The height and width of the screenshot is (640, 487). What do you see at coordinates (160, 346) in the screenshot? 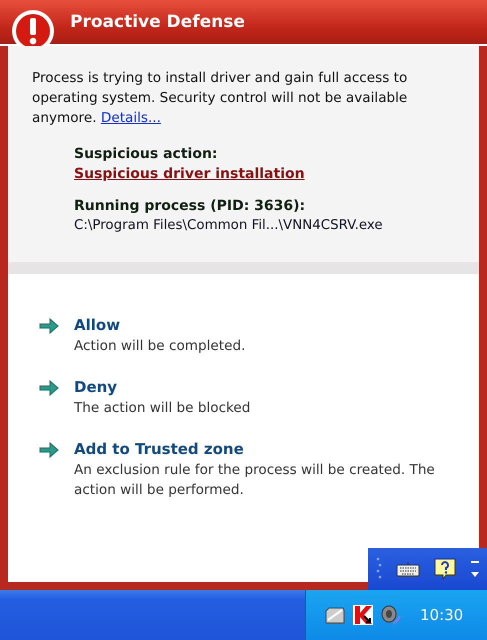
I see `action-description: Action will be completed.` at bounding box center [160, 346].